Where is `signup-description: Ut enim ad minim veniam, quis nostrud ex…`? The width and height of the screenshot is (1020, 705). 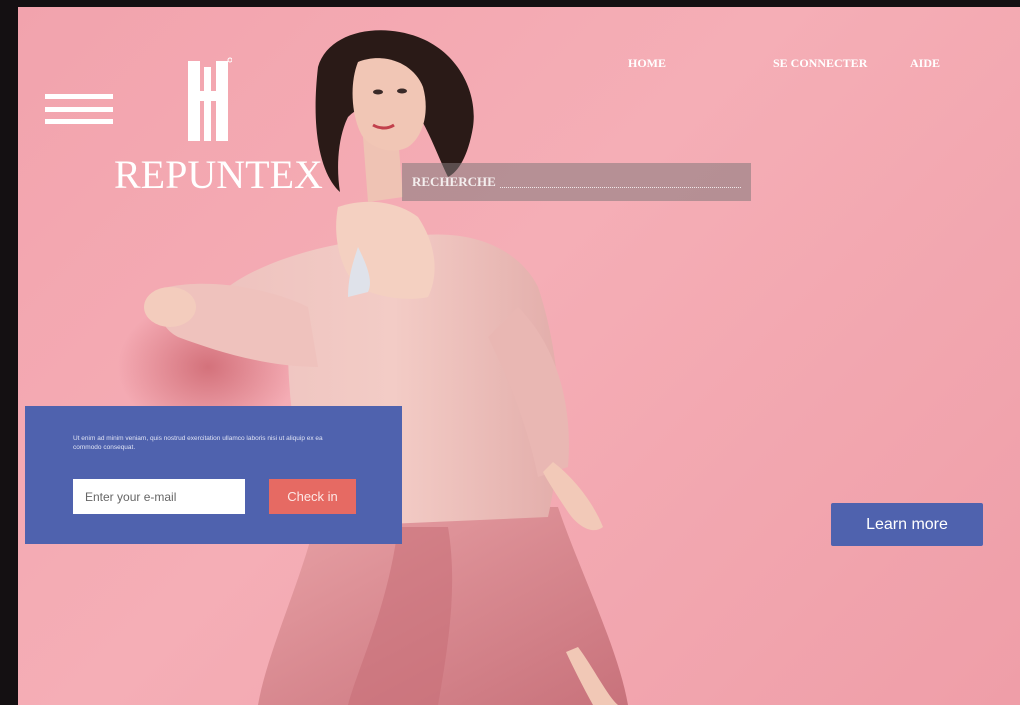 signup-description: Ut enim ad minim veniam, quis nostrud ex… is located at coordinates (198, 443).